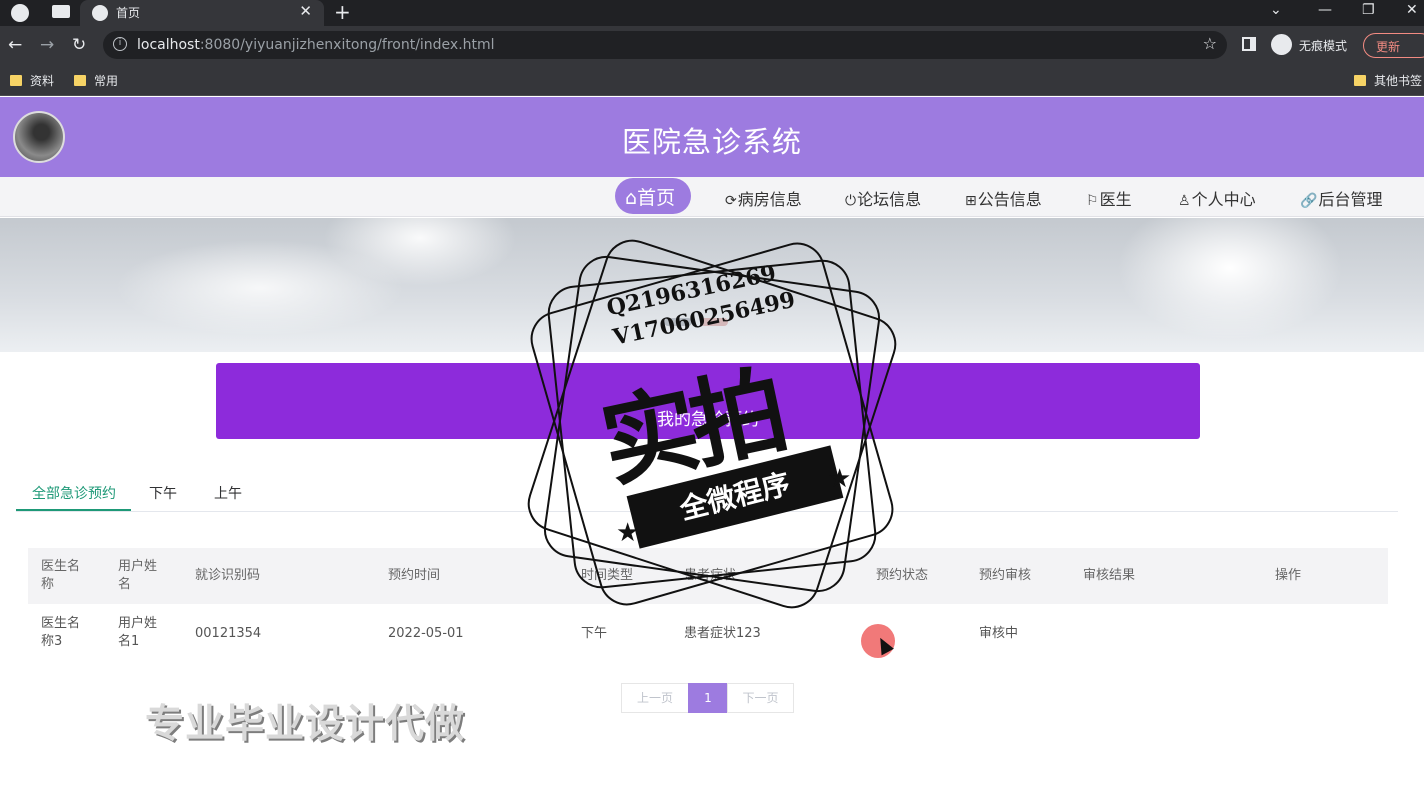 This screenshot has height=805, width=1424. Describe the element at coordinates (712, 80) in the screenshot. I see `bookmarks-bar: 资料 常用 其他书签` at that location.